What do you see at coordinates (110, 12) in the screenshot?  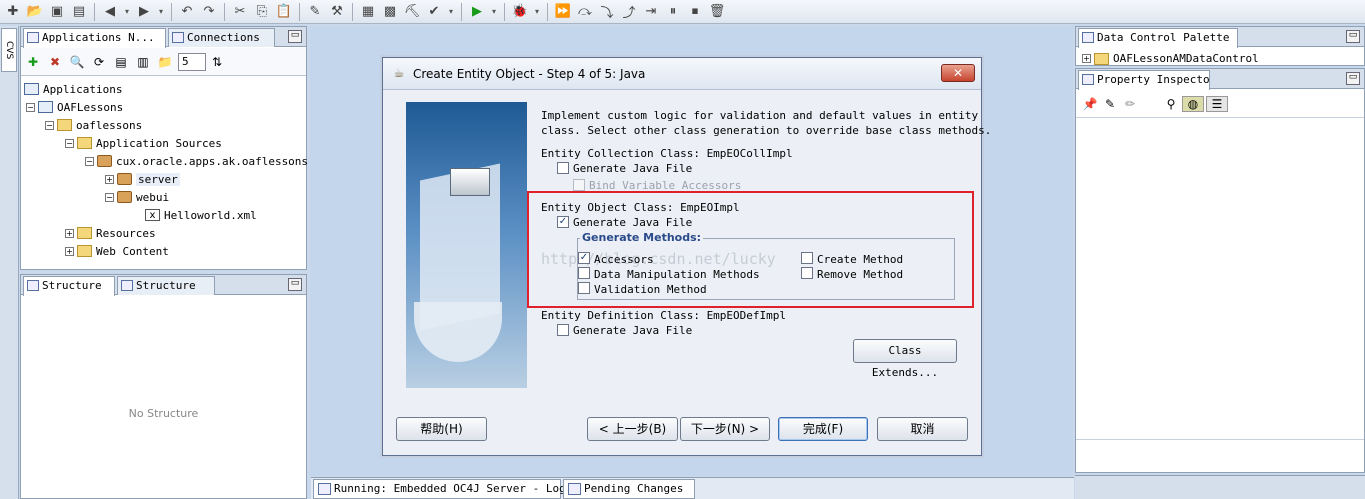 I see `back-icon: ◀` at bounding box center [110, 12].